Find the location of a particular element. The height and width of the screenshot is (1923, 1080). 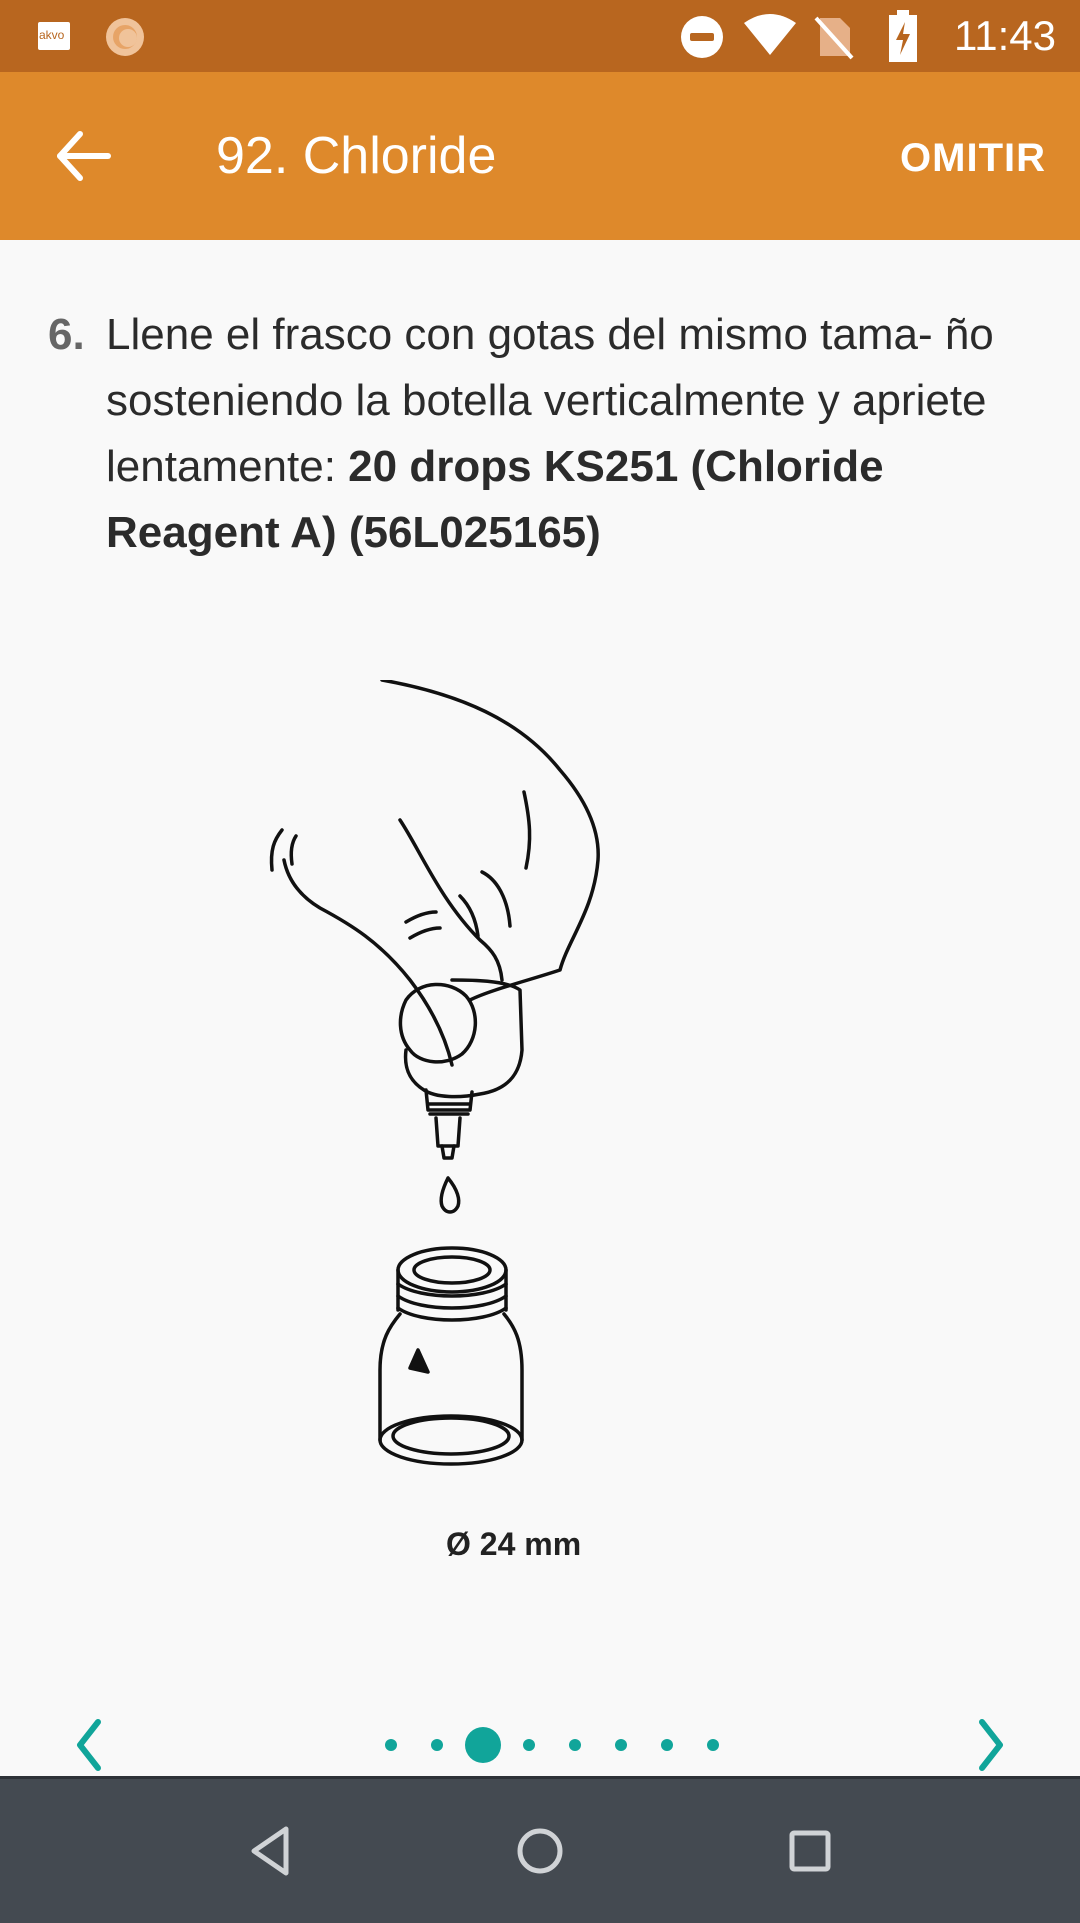

back-triangle-icon is located at coordinates (270, 1851).